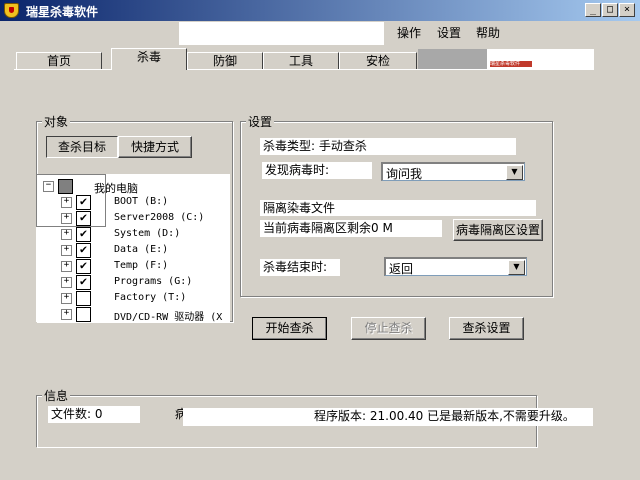  Describe the element at coordinates (141, 201) in the screenshot. I see `drive-label: BOOT (B:)` at that location.